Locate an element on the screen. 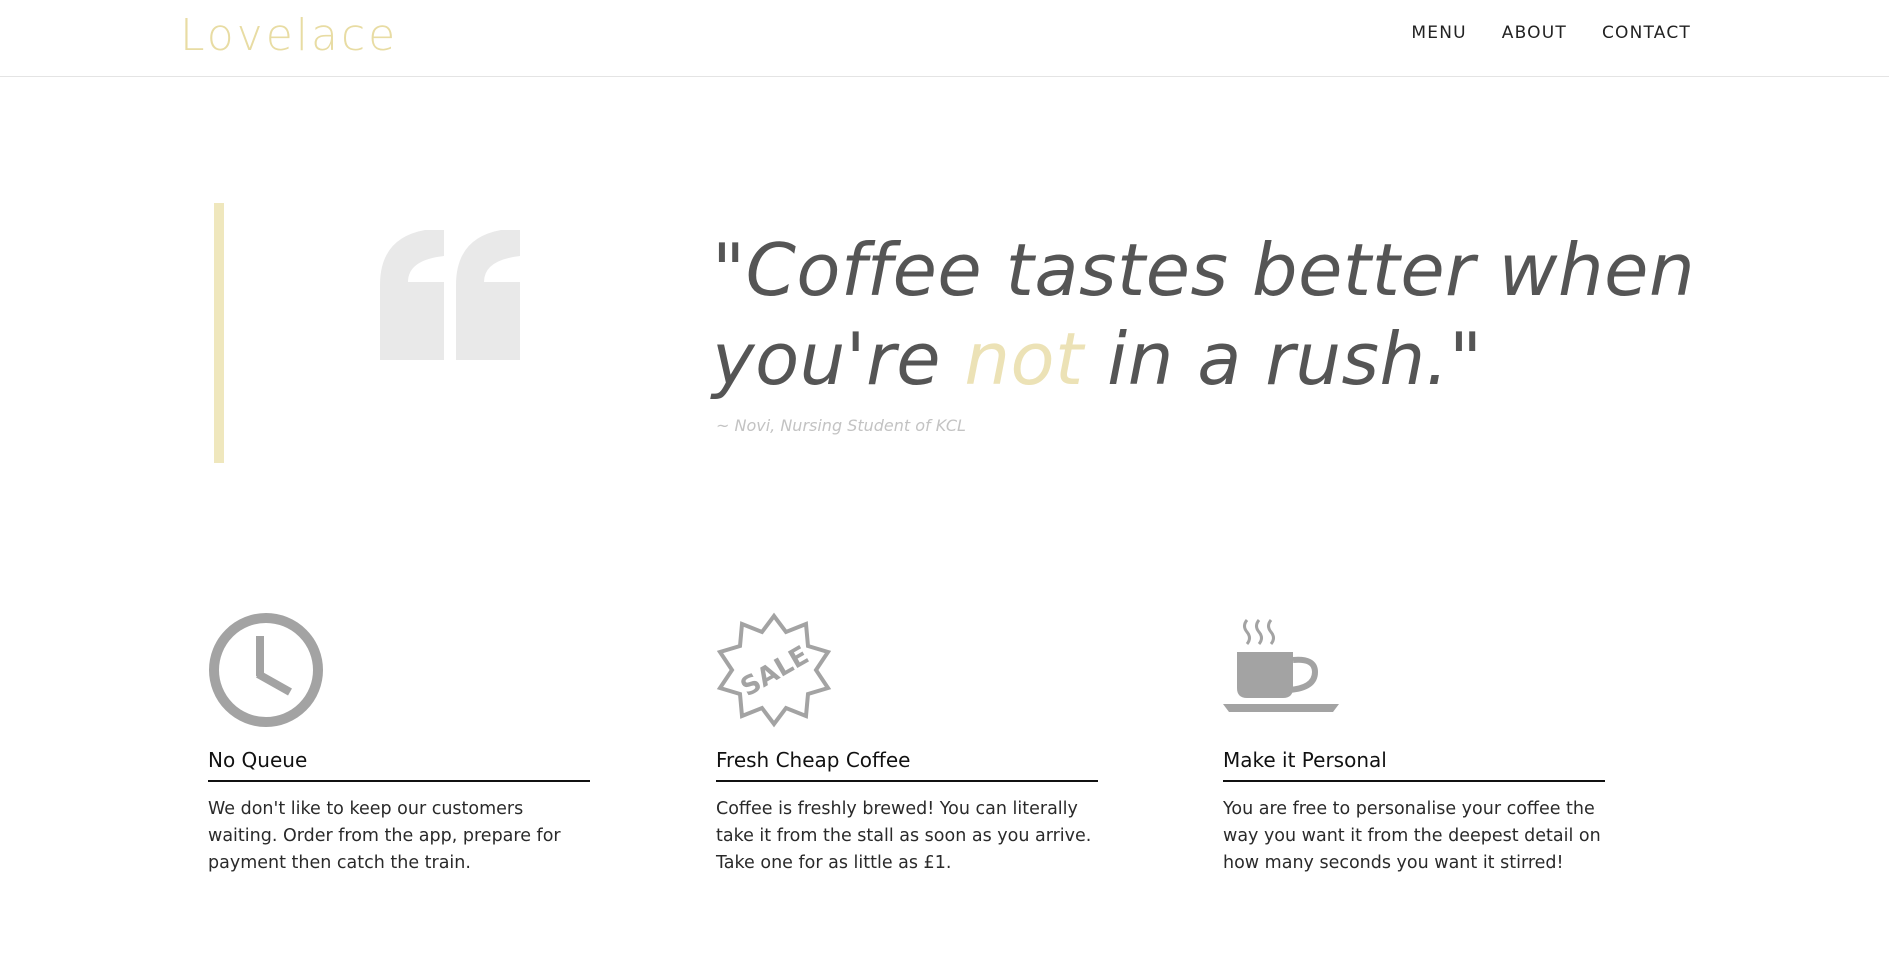 This screenshot has height=955, width=1889. quote-mark-icon is located at coordinates (450, 295).